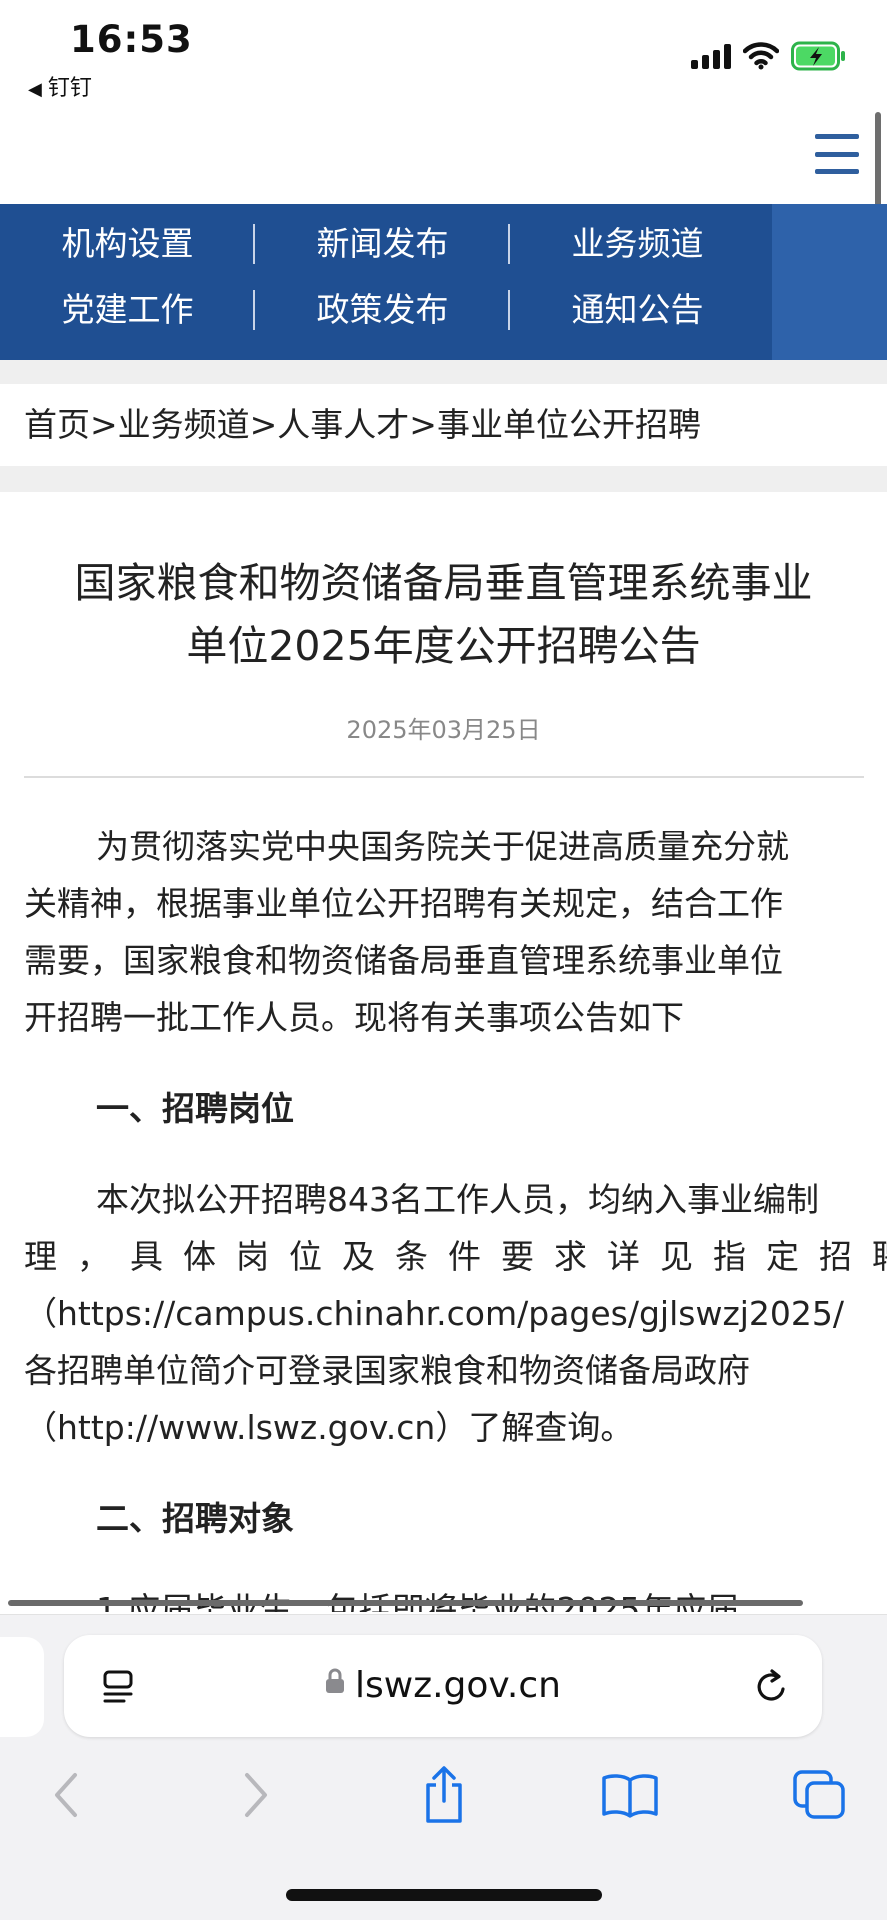 The width and height of the screenshot is (887, 1920). Describe the element at coordinates (382, 277) in the screenshot. I see `nav-grid: 机构设置 新闻发布 业务频道 党建工作 政策发布 通知公告` at that location.